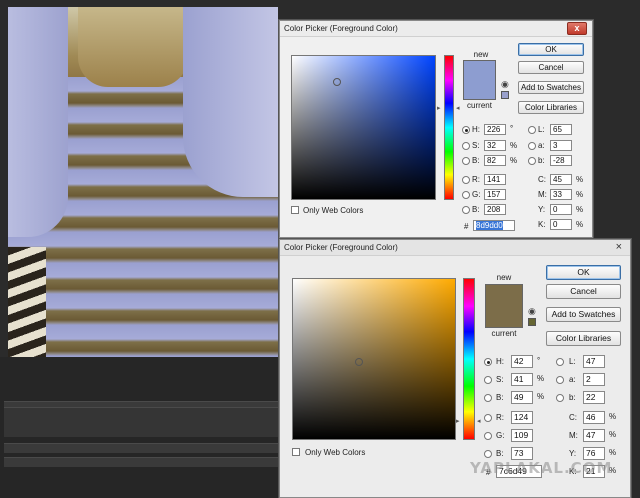 The width and height of the screenshot is (640, 498). Describe the element at coordinates (495, 194) in the screenshot. I see `green-input: 157` at that location.